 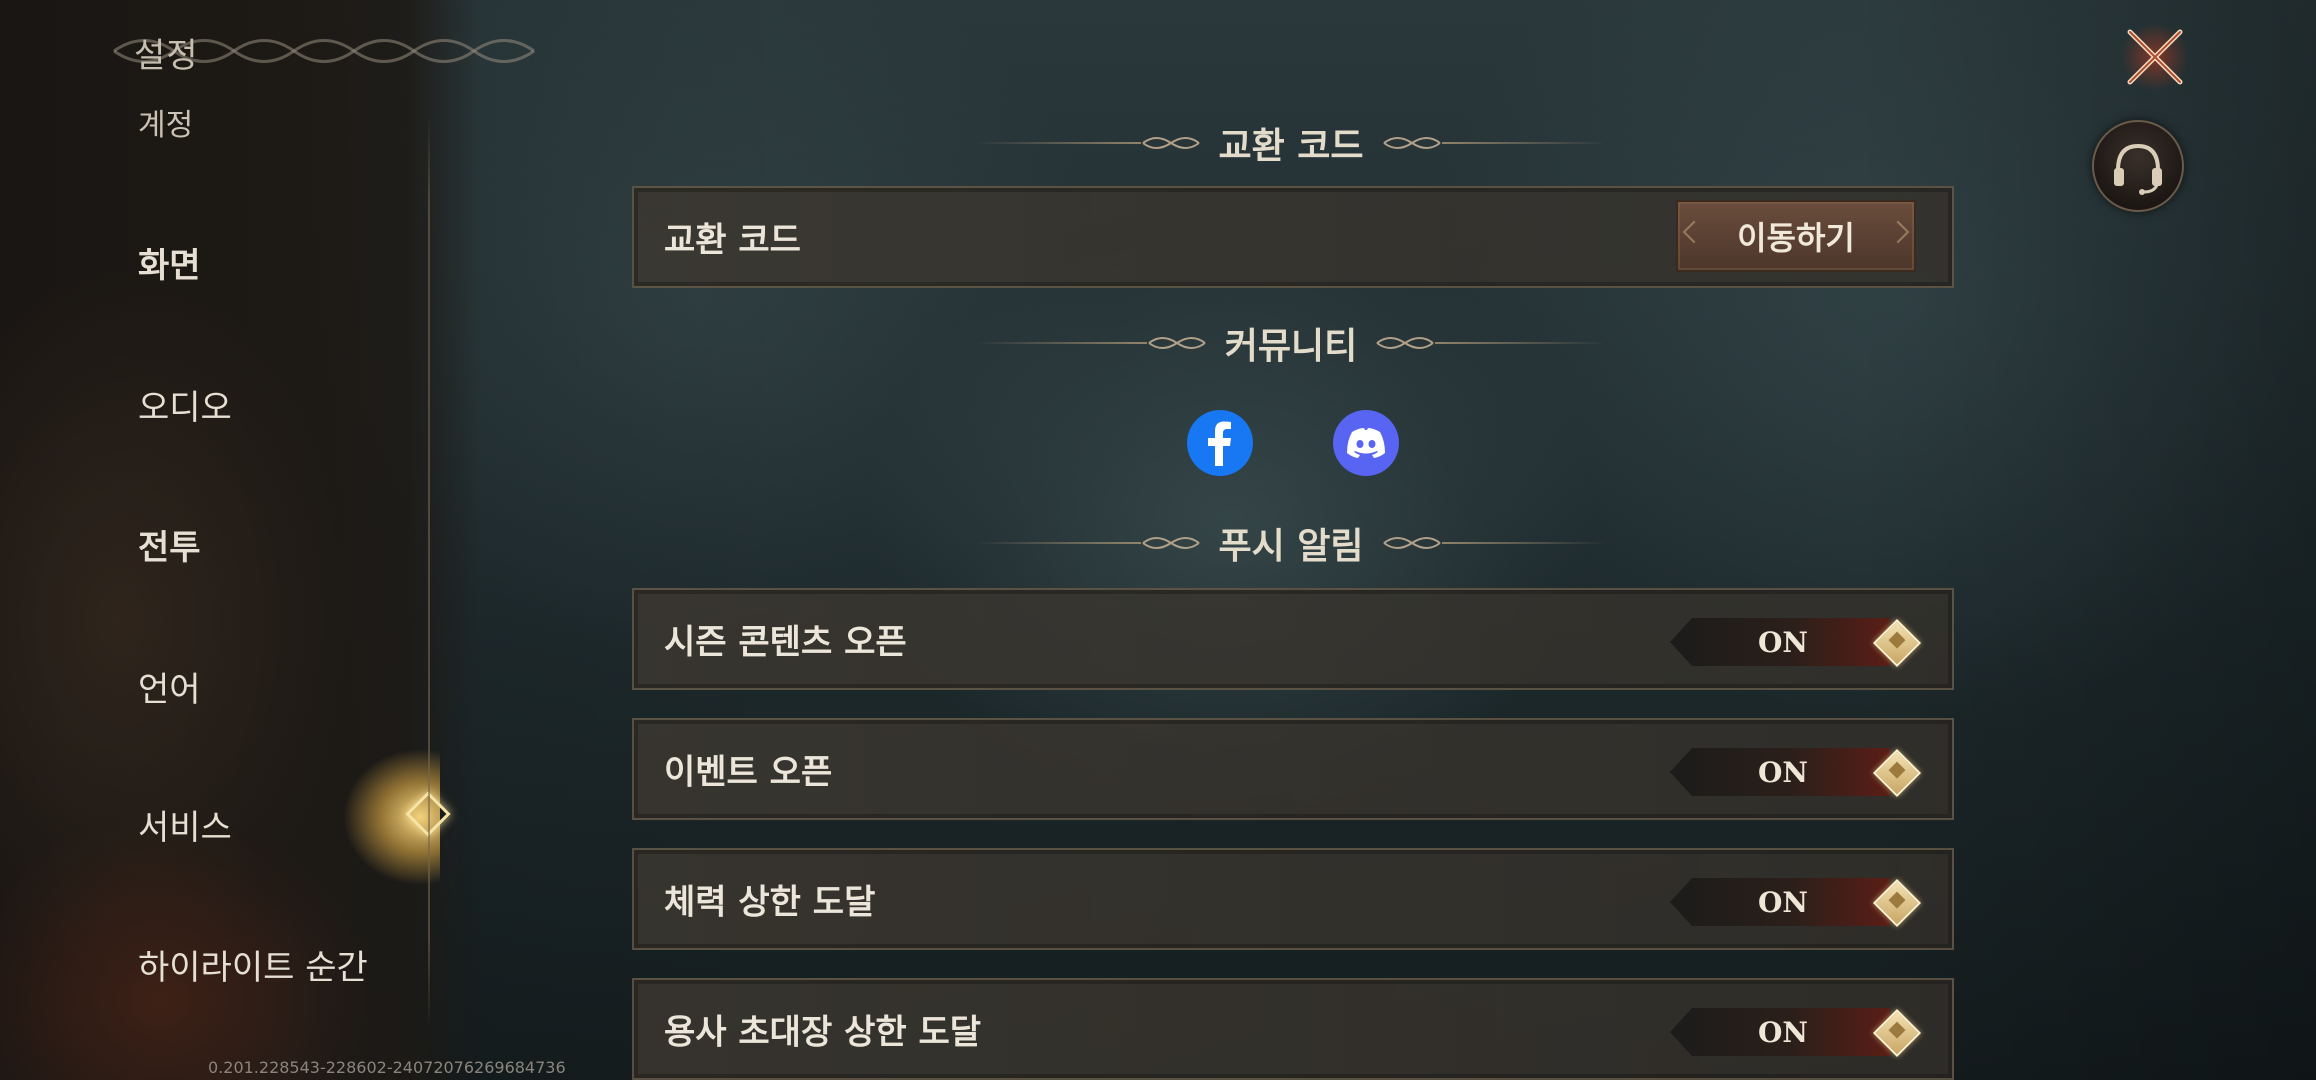 I want to click on push-row-event-open: 이벤트 오픈 ON, so click(x=1293, y=769).